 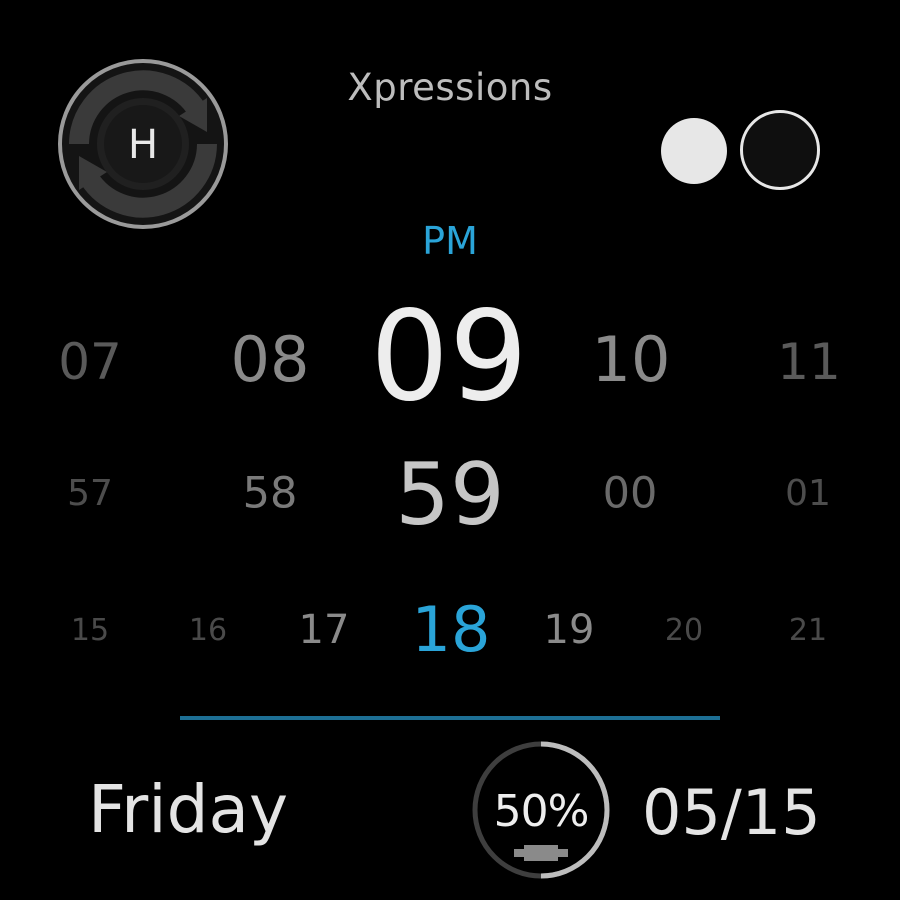 What do you see at coordinates (694, 151) in the screenshot?
I see `theme-light-toggle` at bounding box center [694, 151].